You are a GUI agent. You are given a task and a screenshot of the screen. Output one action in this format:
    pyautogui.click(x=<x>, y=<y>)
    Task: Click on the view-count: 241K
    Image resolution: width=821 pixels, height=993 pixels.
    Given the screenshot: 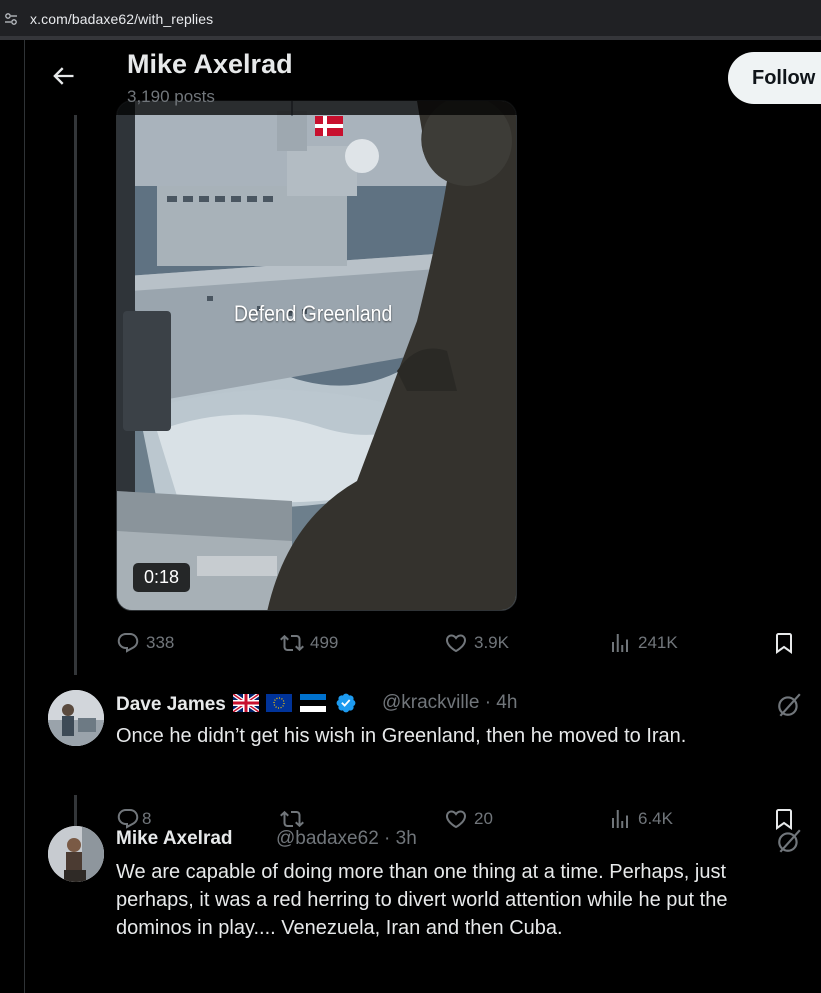 What is the action you would take?
    pyautogui.click(x=658, y=642)
    